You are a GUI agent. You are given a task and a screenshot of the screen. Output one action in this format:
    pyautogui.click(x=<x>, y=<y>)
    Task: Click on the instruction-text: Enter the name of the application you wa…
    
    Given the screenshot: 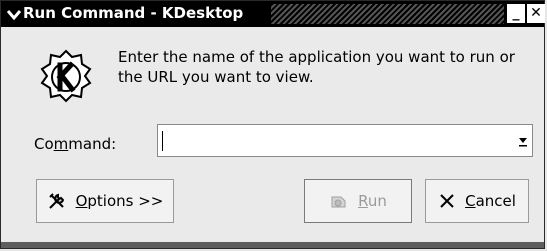 What is the action you would take?
    pyautogui.click(x=316, y=67)
    